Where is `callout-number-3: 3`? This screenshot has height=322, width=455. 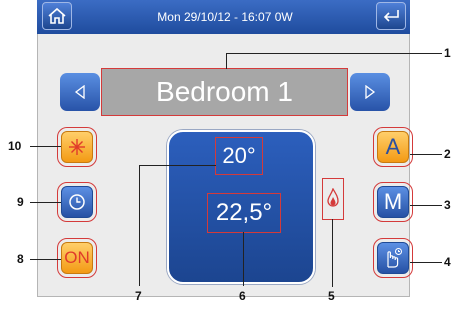
callout-number-3: 3 is located at coordinates (447, 205).